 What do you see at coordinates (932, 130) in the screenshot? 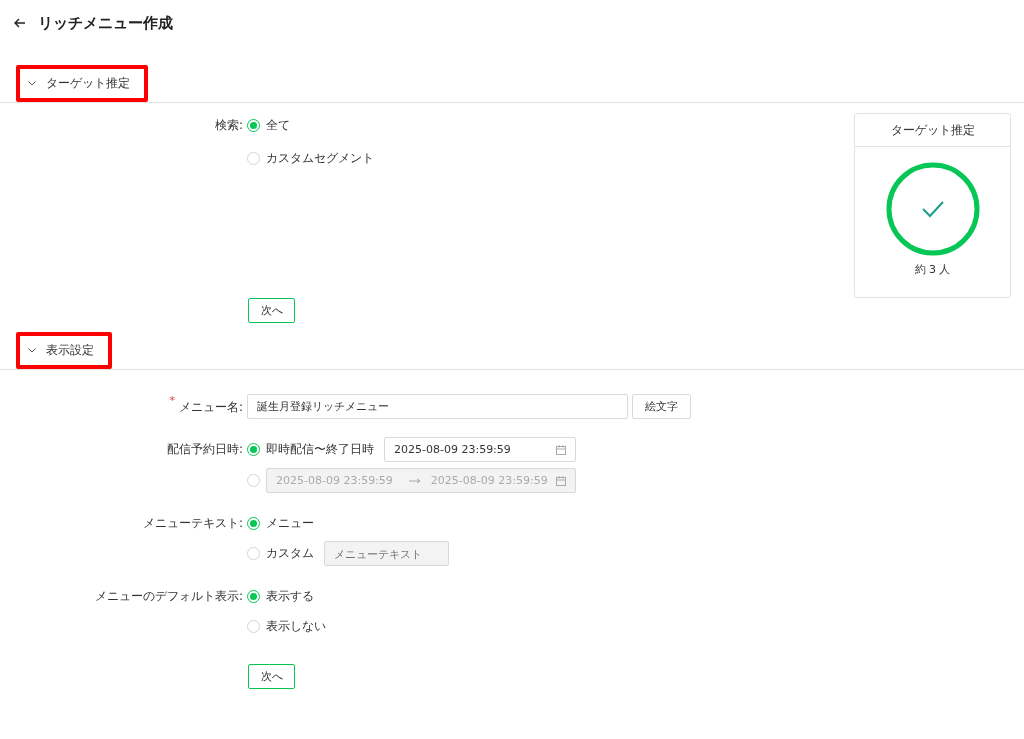
I see `card-title: ターゲット推定` at bounding box center [932, 130].